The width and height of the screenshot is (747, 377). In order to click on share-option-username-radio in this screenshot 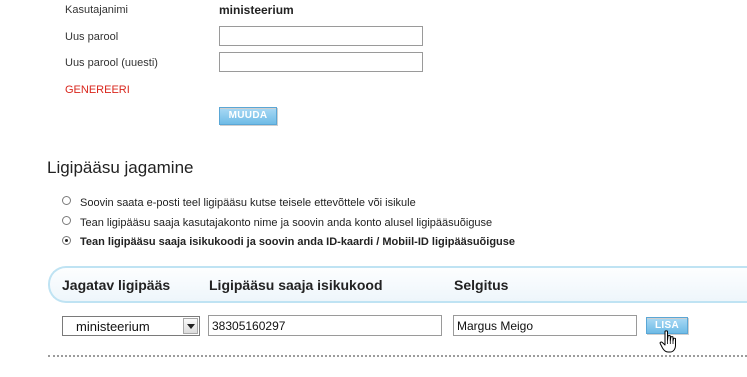, I will do `click(66, 220)`.